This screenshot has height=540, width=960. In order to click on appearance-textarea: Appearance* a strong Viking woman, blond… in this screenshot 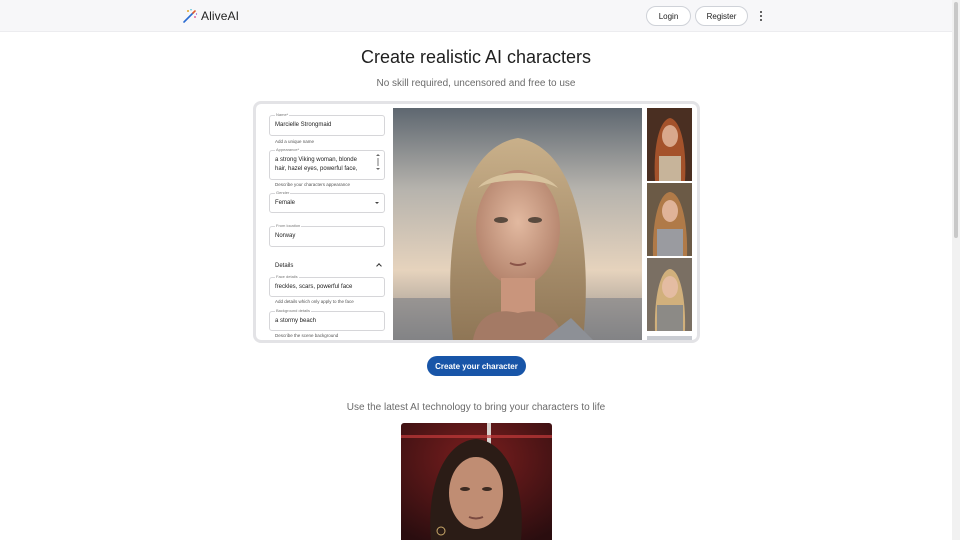, I will do `click(327, 163)`.